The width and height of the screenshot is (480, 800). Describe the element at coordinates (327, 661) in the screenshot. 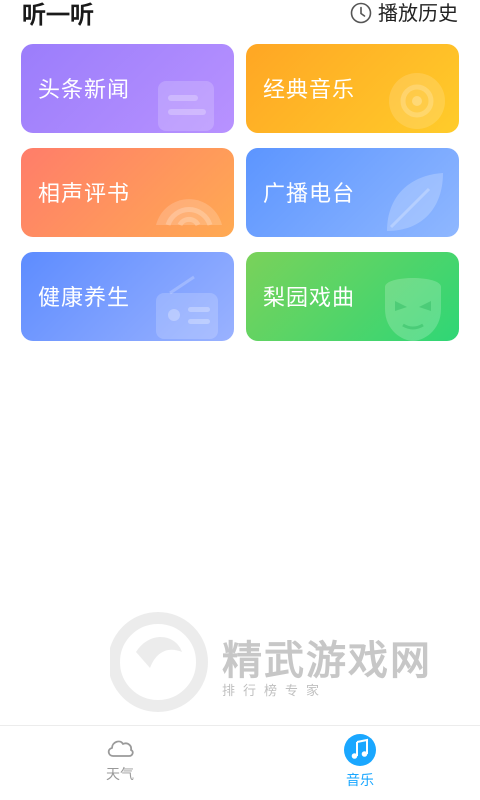

I see `watermark-title: 精武游戏网` at that location.